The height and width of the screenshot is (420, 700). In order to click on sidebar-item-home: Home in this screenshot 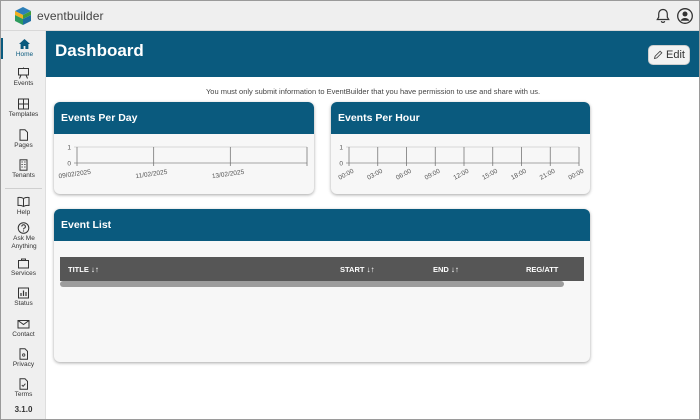, I will do `click(23, 48)`.